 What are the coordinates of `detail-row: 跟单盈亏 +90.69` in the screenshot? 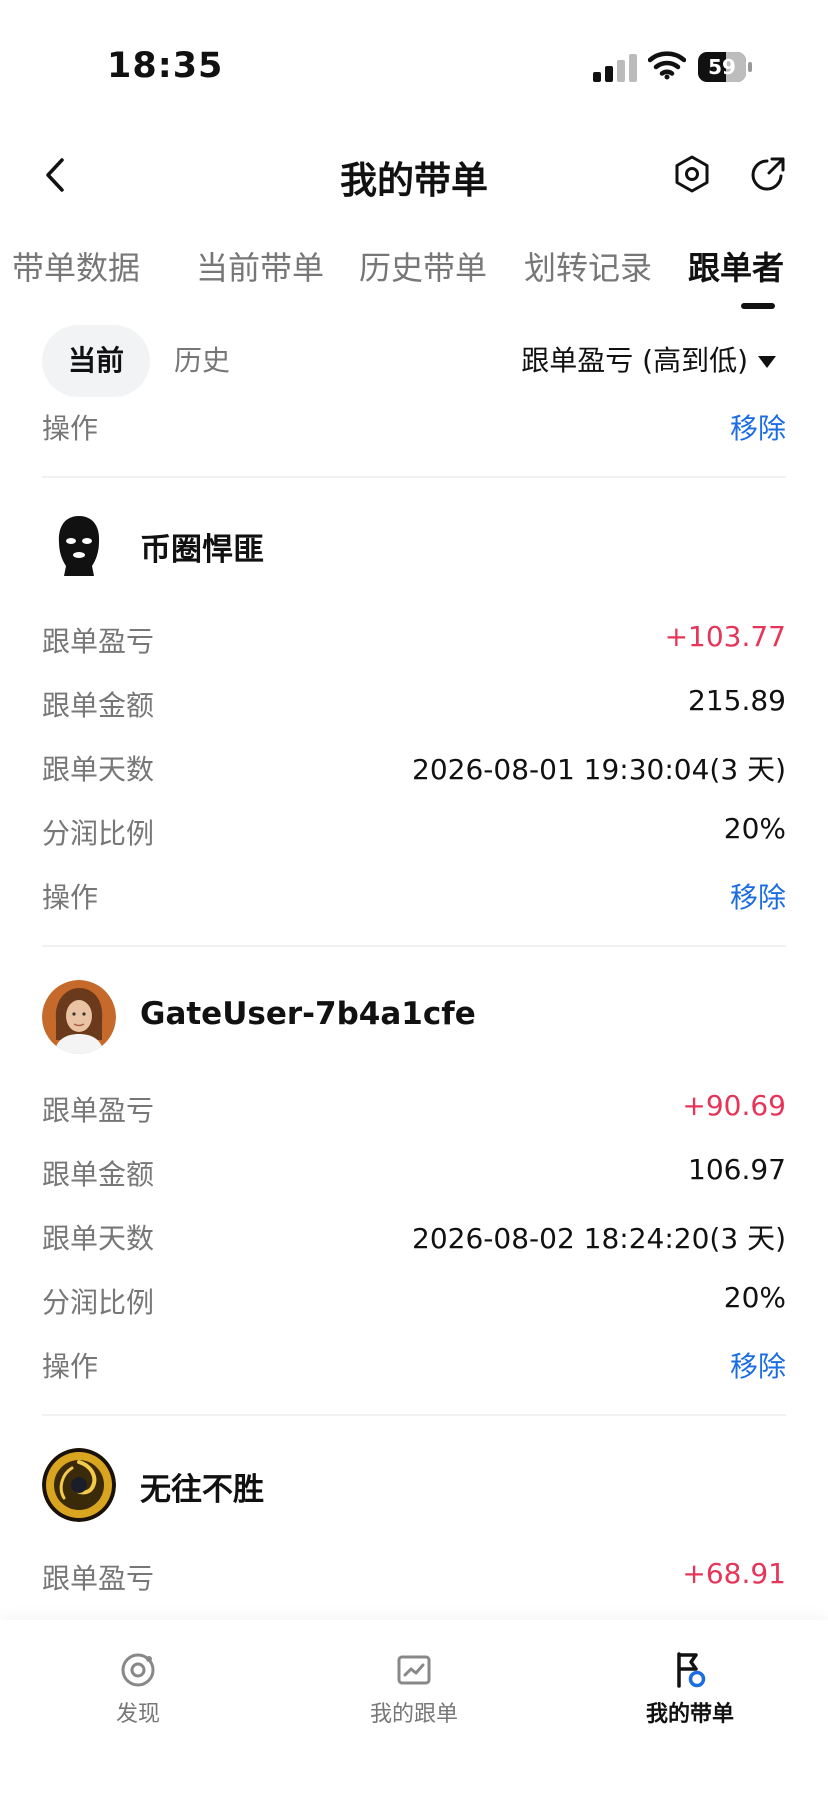 It's located at (414, 1114).